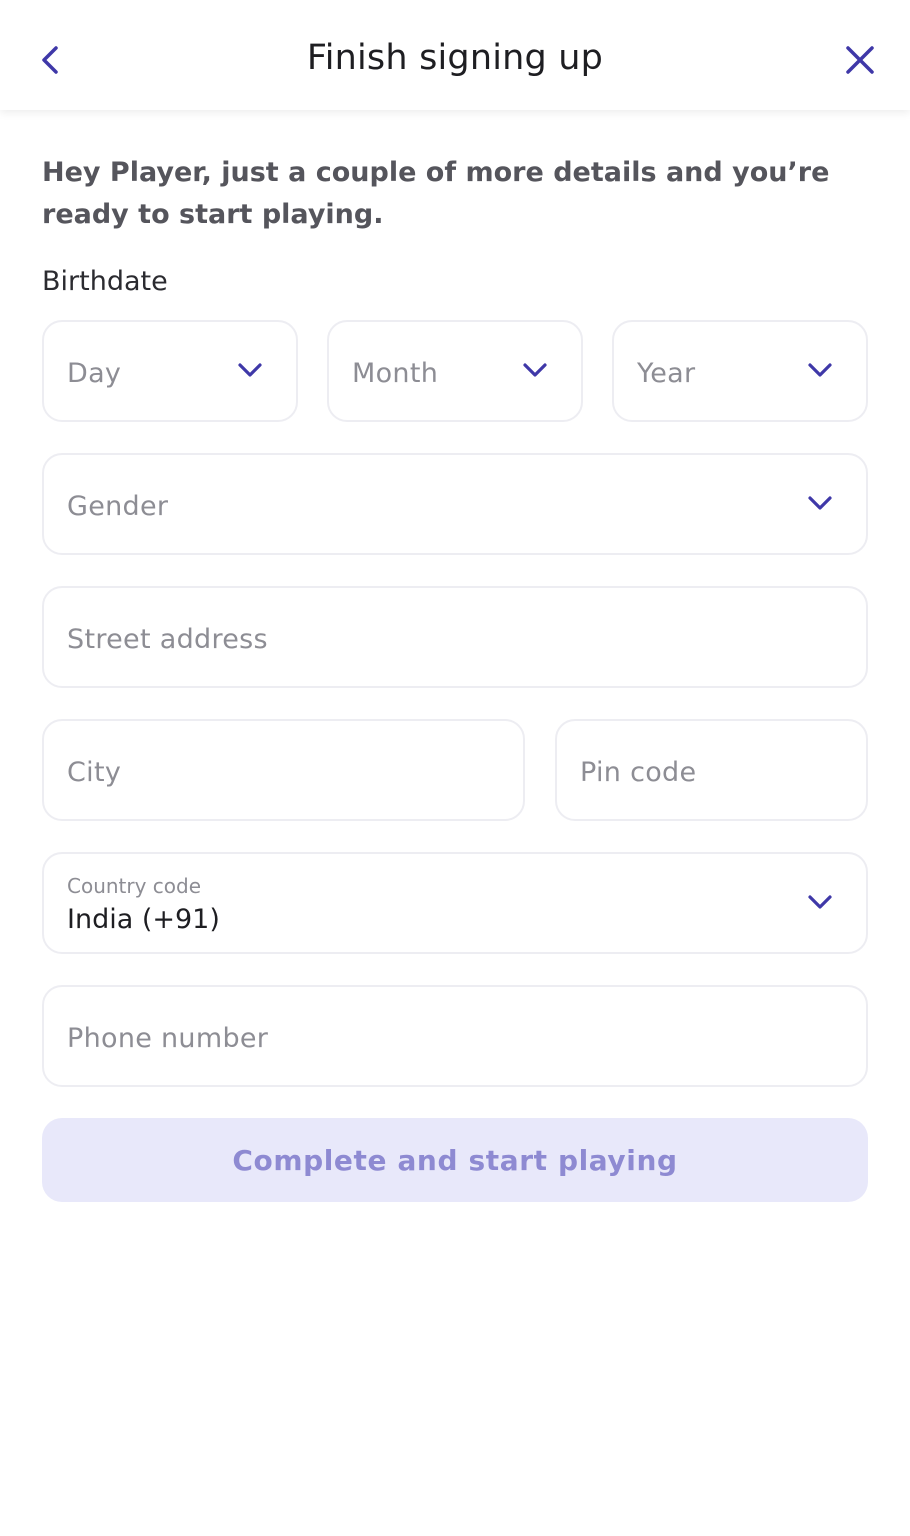 This screenshot has width=910, height=1536. I want to click on month-placeholder: Month, so click(395, 373).